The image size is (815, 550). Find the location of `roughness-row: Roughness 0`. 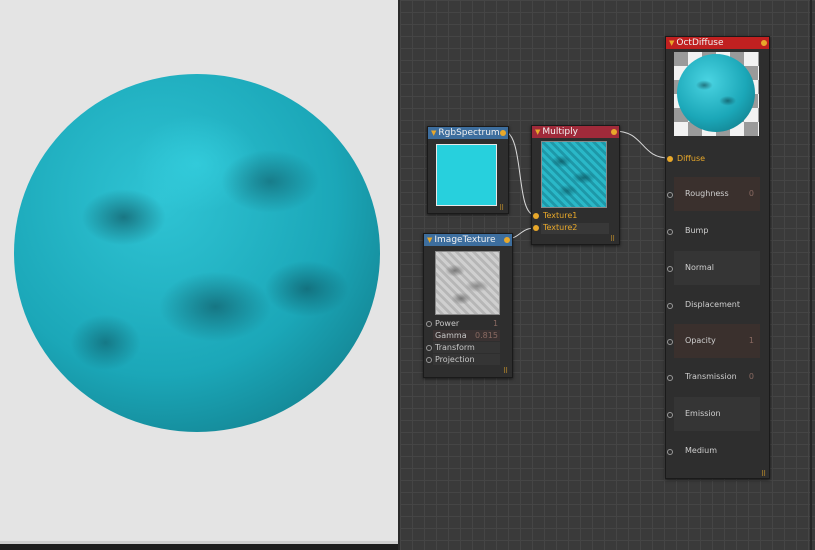

roughness-row: Roughness 0 is located at coordinates (717, 194).